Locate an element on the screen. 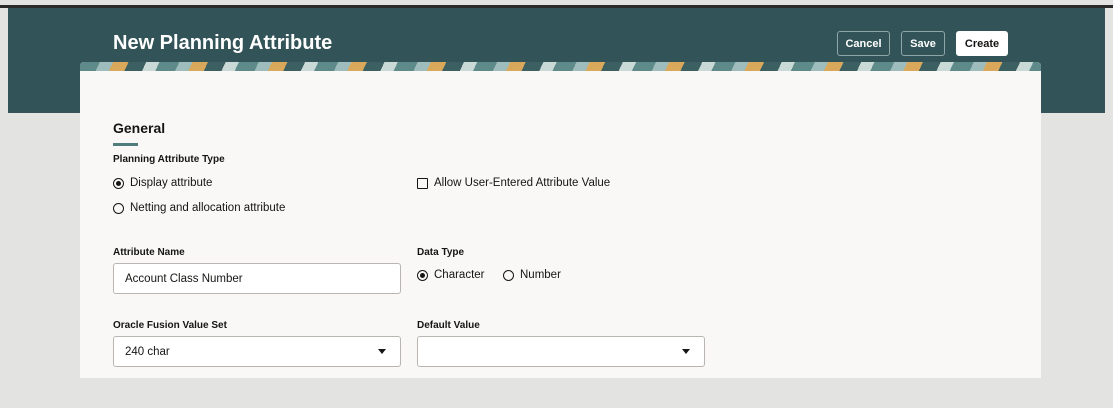 Image resolution: width=1113 pixels, height=408 pixels. data-type-label: Data Type is located at coordinates (441, 252).